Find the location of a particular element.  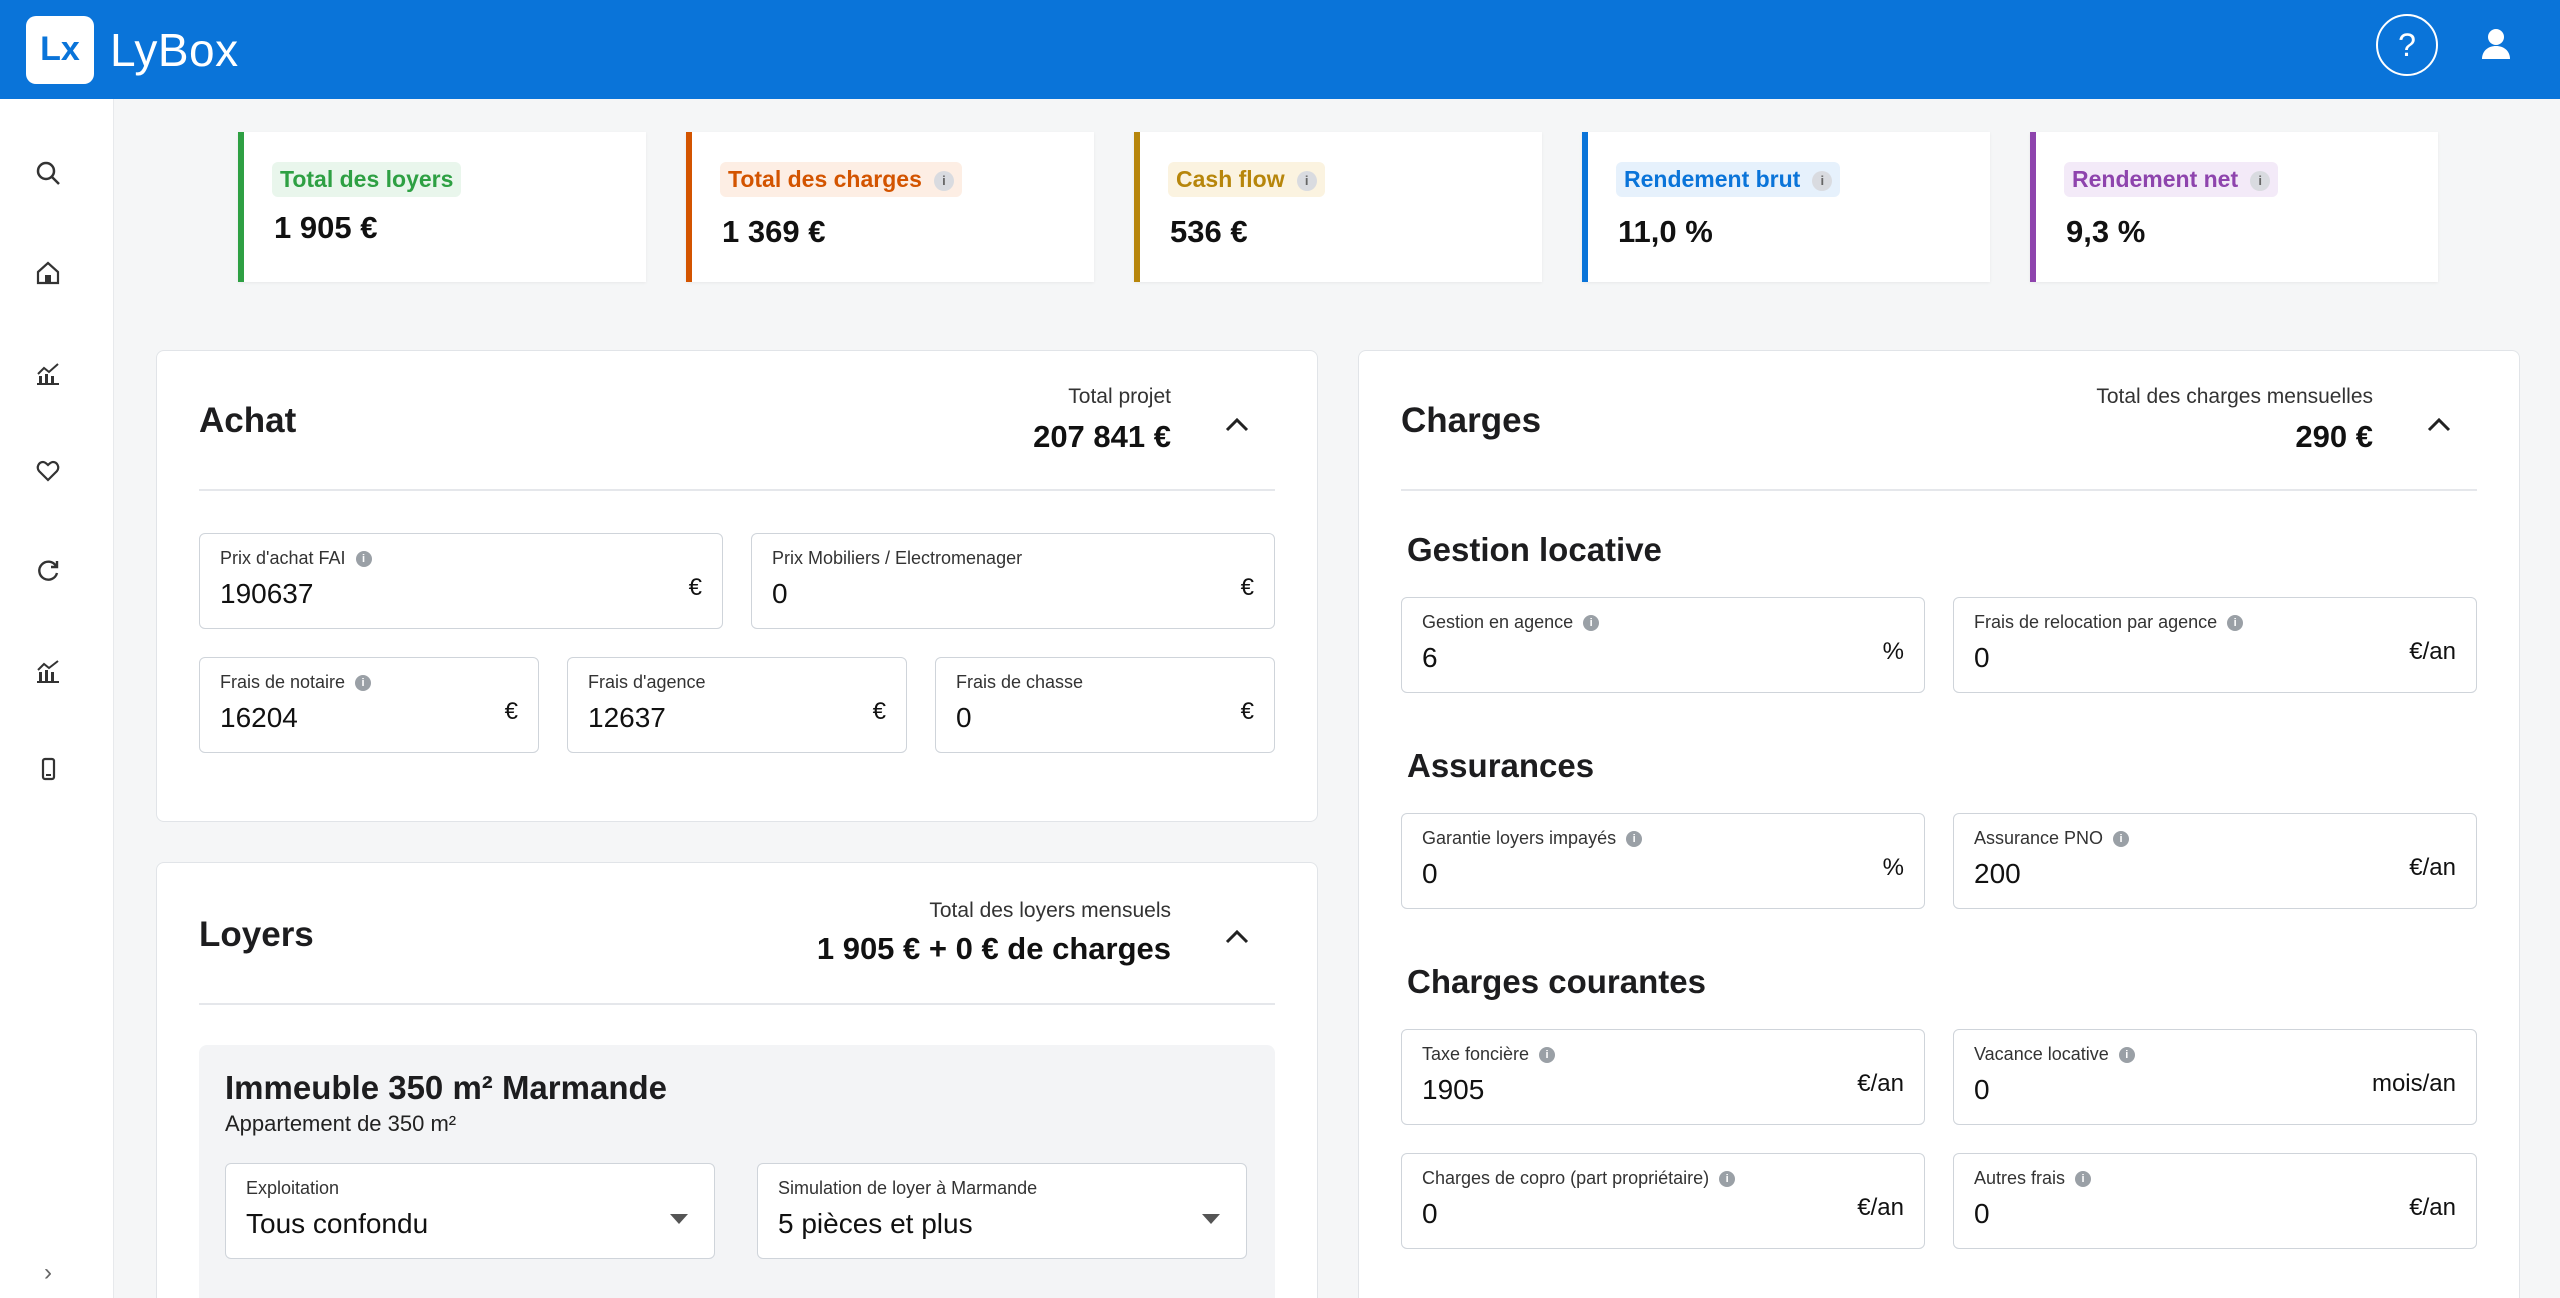

total-loyers-value: 1 905 € + 0 € de charges is located at coordinates (993, 948).